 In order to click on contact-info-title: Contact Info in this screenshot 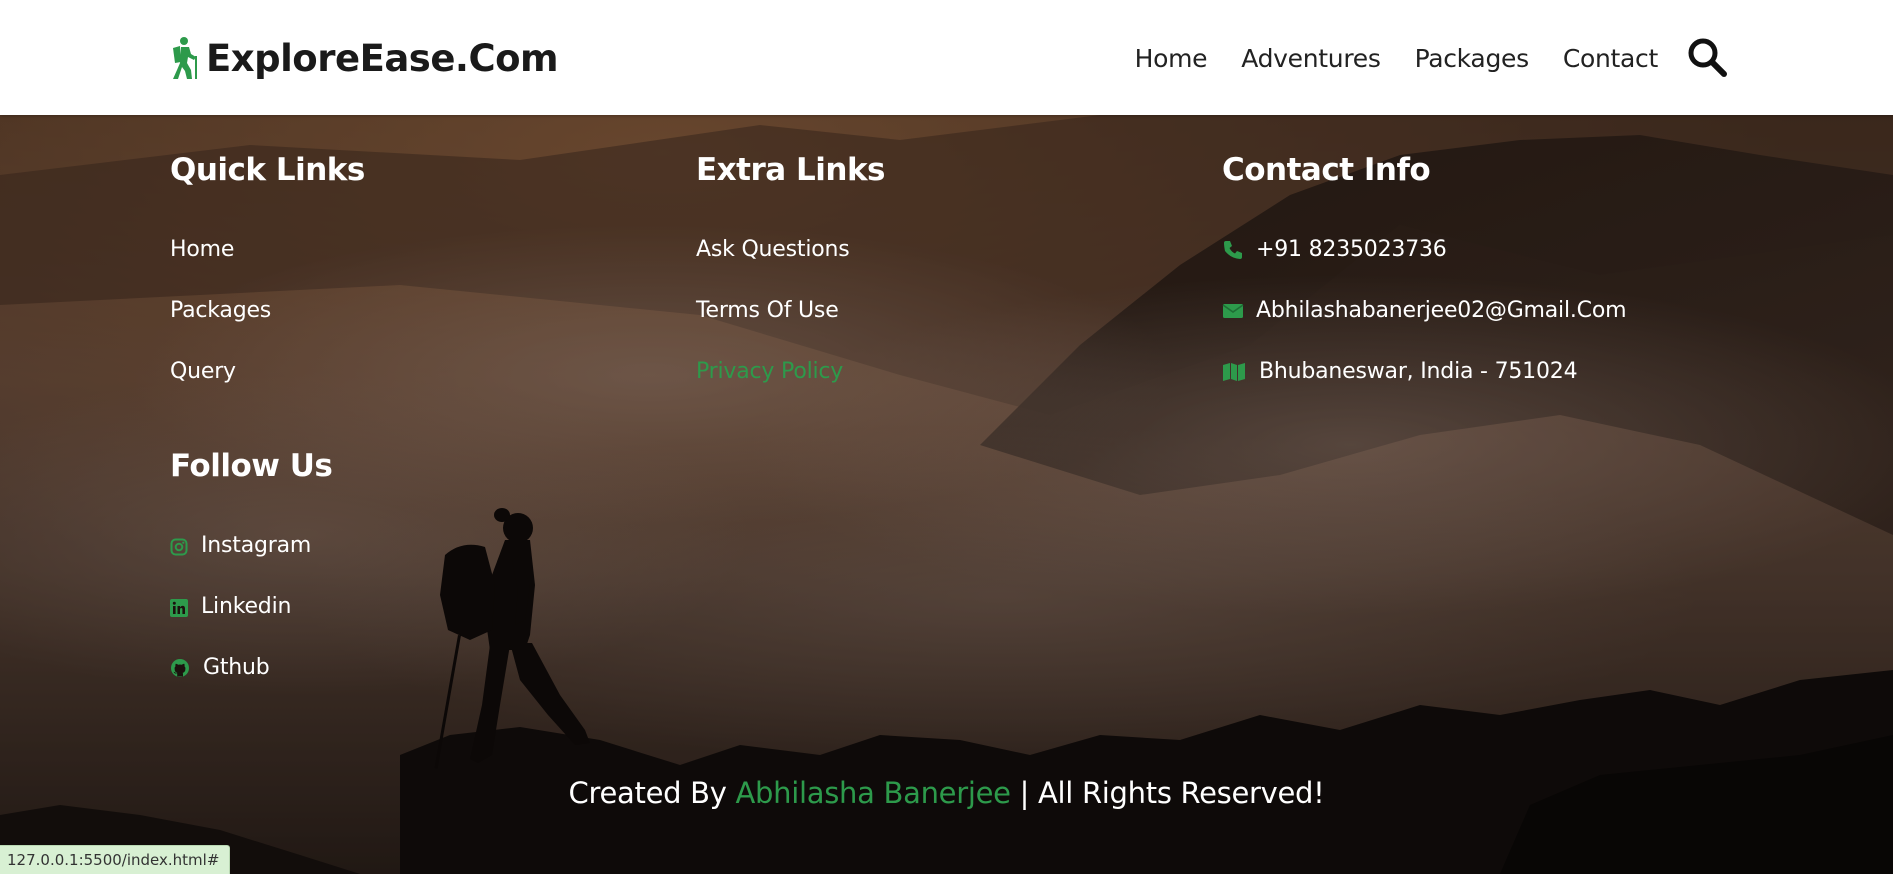, I will do `click(1326, 170)`.